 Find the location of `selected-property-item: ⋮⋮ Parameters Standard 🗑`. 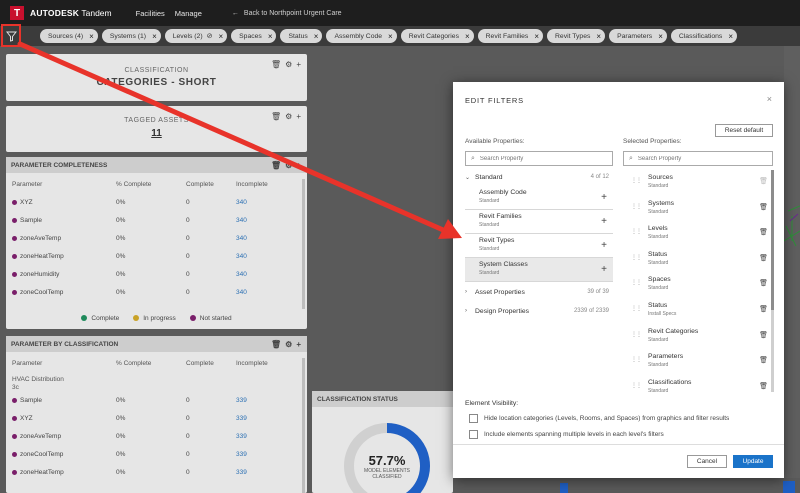

selected-property-item: ⋮⋮ Parameters Standard 🗑 is located at coordinates (700, 364).